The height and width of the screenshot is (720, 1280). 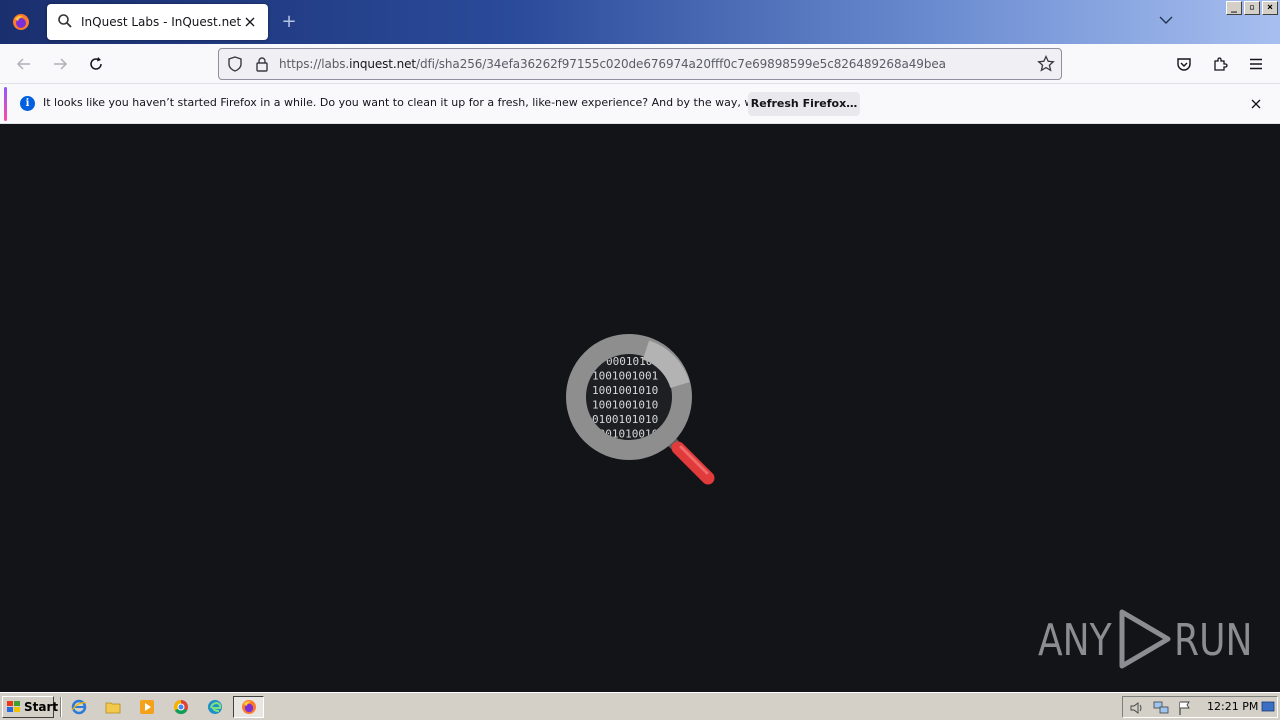 I want to click on tab-inquest-labs: InQuest Labs - InQuest.net, so click(x=157, y=22).